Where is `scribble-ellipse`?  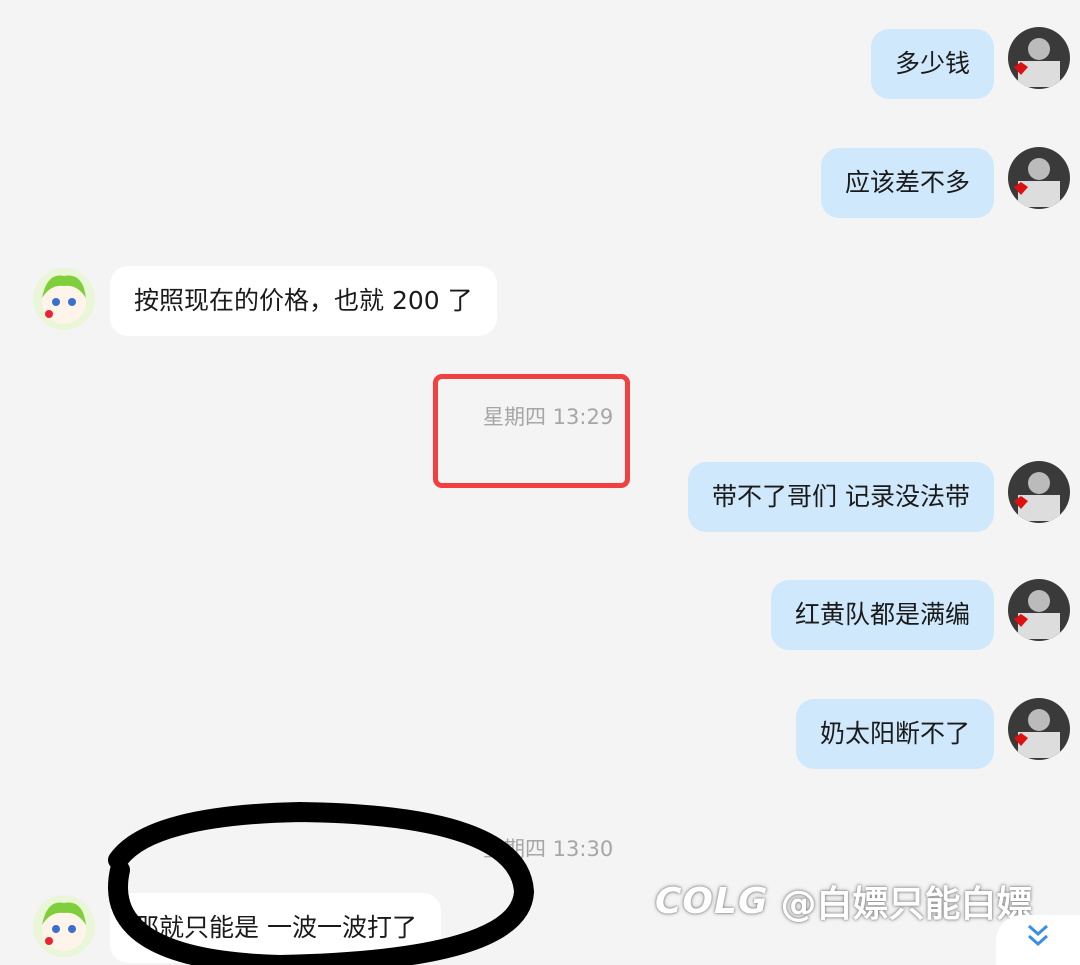
scribble-ellipse is located at coordinates (321, 883).